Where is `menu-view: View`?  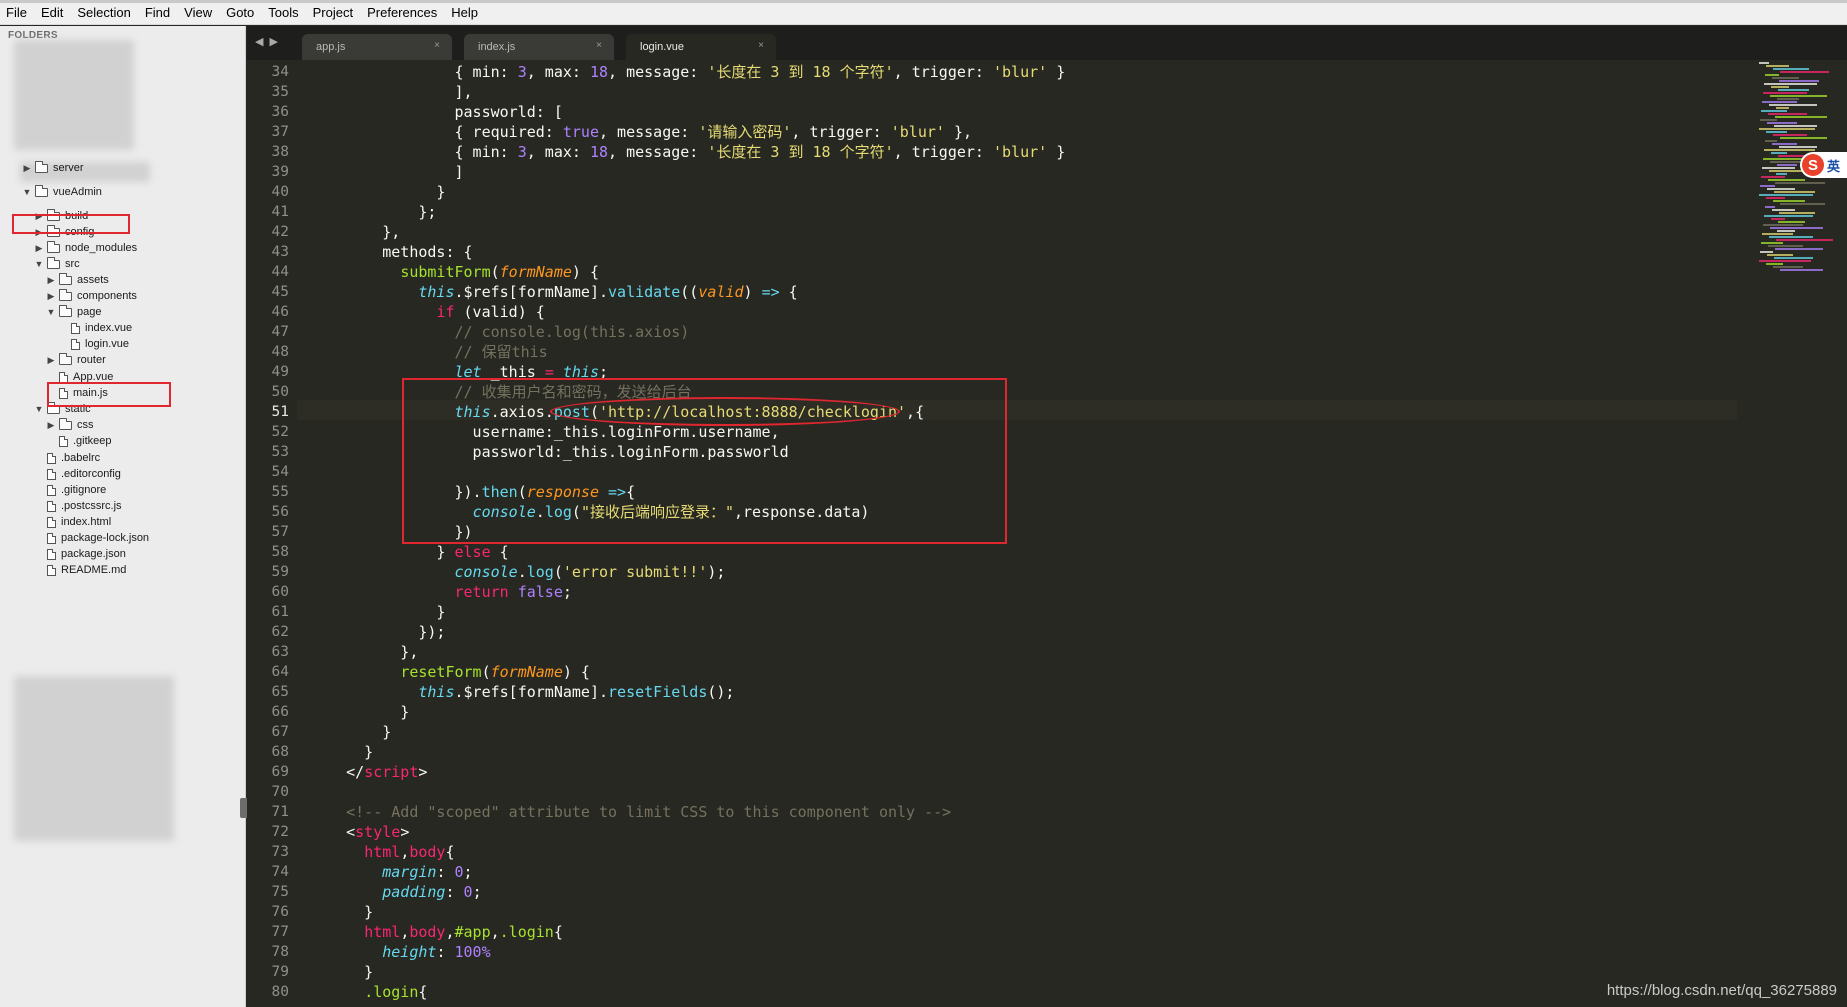
menu-view: View is located at coordinates (198, 12).